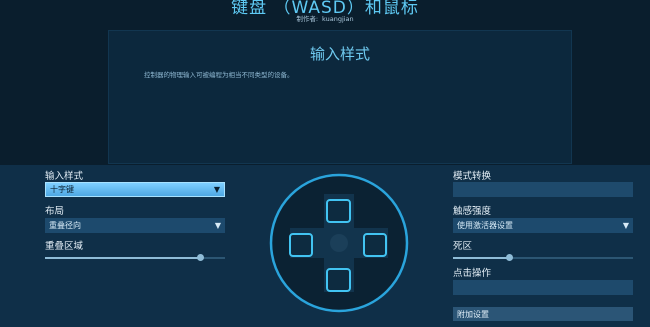  I want to click on author-name: kuangjian, so click(338, 19).